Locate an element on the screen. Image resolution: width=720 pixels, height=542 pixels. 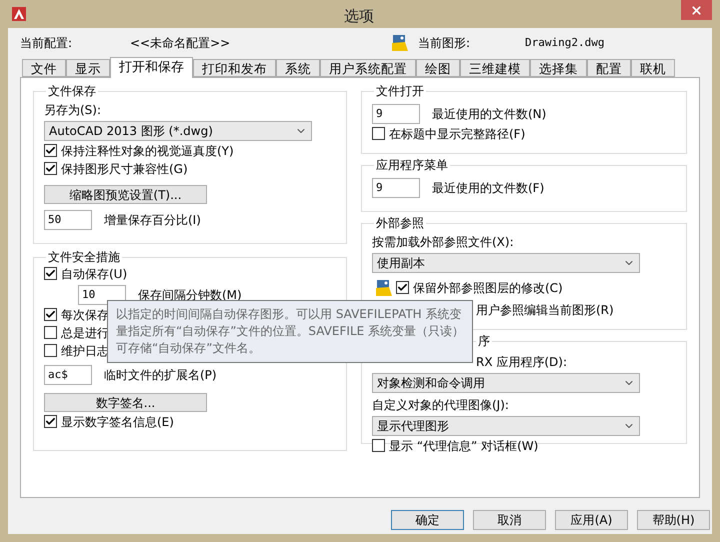
checkbox-label: 自动保存(U) is located at coordinates (94, 274).